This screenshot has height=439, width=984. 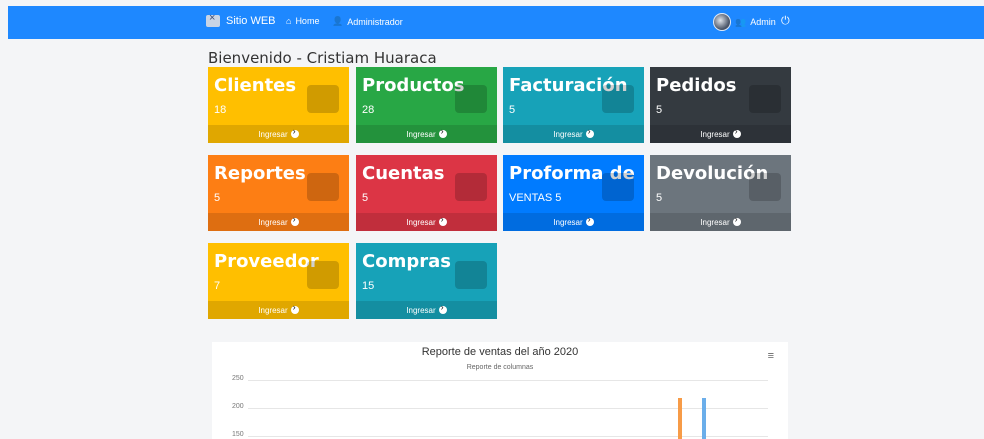 What do you see at coordinates (220, 110) in the screenshot?
I see `card-count: 18` at bounding box center [220, 110].